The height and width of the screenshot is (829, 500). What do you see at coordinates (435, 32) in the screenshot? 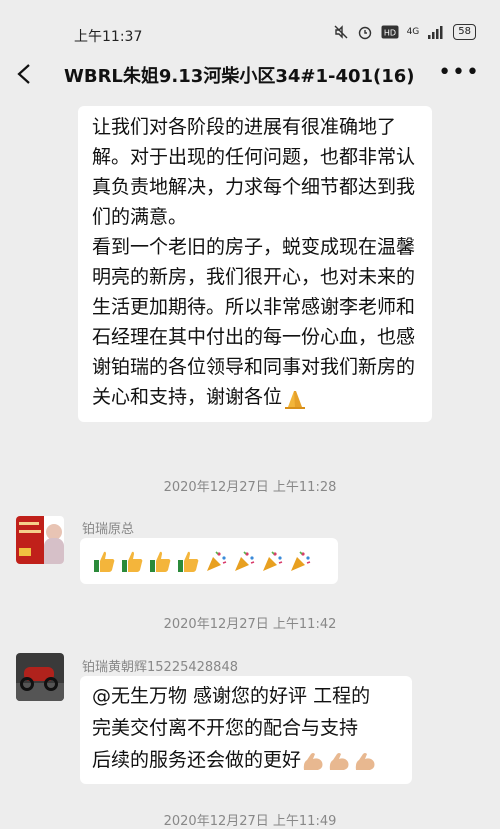
I see `signal-icon` at bounding box center [435, 32].